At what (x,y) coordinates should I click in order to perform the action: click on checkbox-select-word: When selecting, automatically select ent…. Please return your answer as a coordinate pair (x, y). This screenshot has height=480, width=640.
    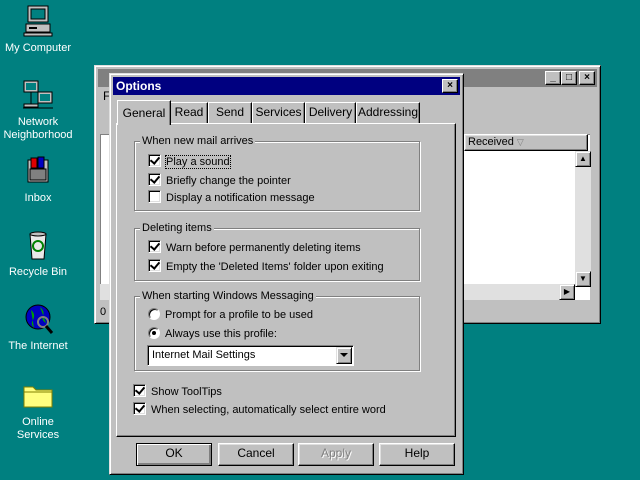
    Looking at the image, I should click on (259, 410).